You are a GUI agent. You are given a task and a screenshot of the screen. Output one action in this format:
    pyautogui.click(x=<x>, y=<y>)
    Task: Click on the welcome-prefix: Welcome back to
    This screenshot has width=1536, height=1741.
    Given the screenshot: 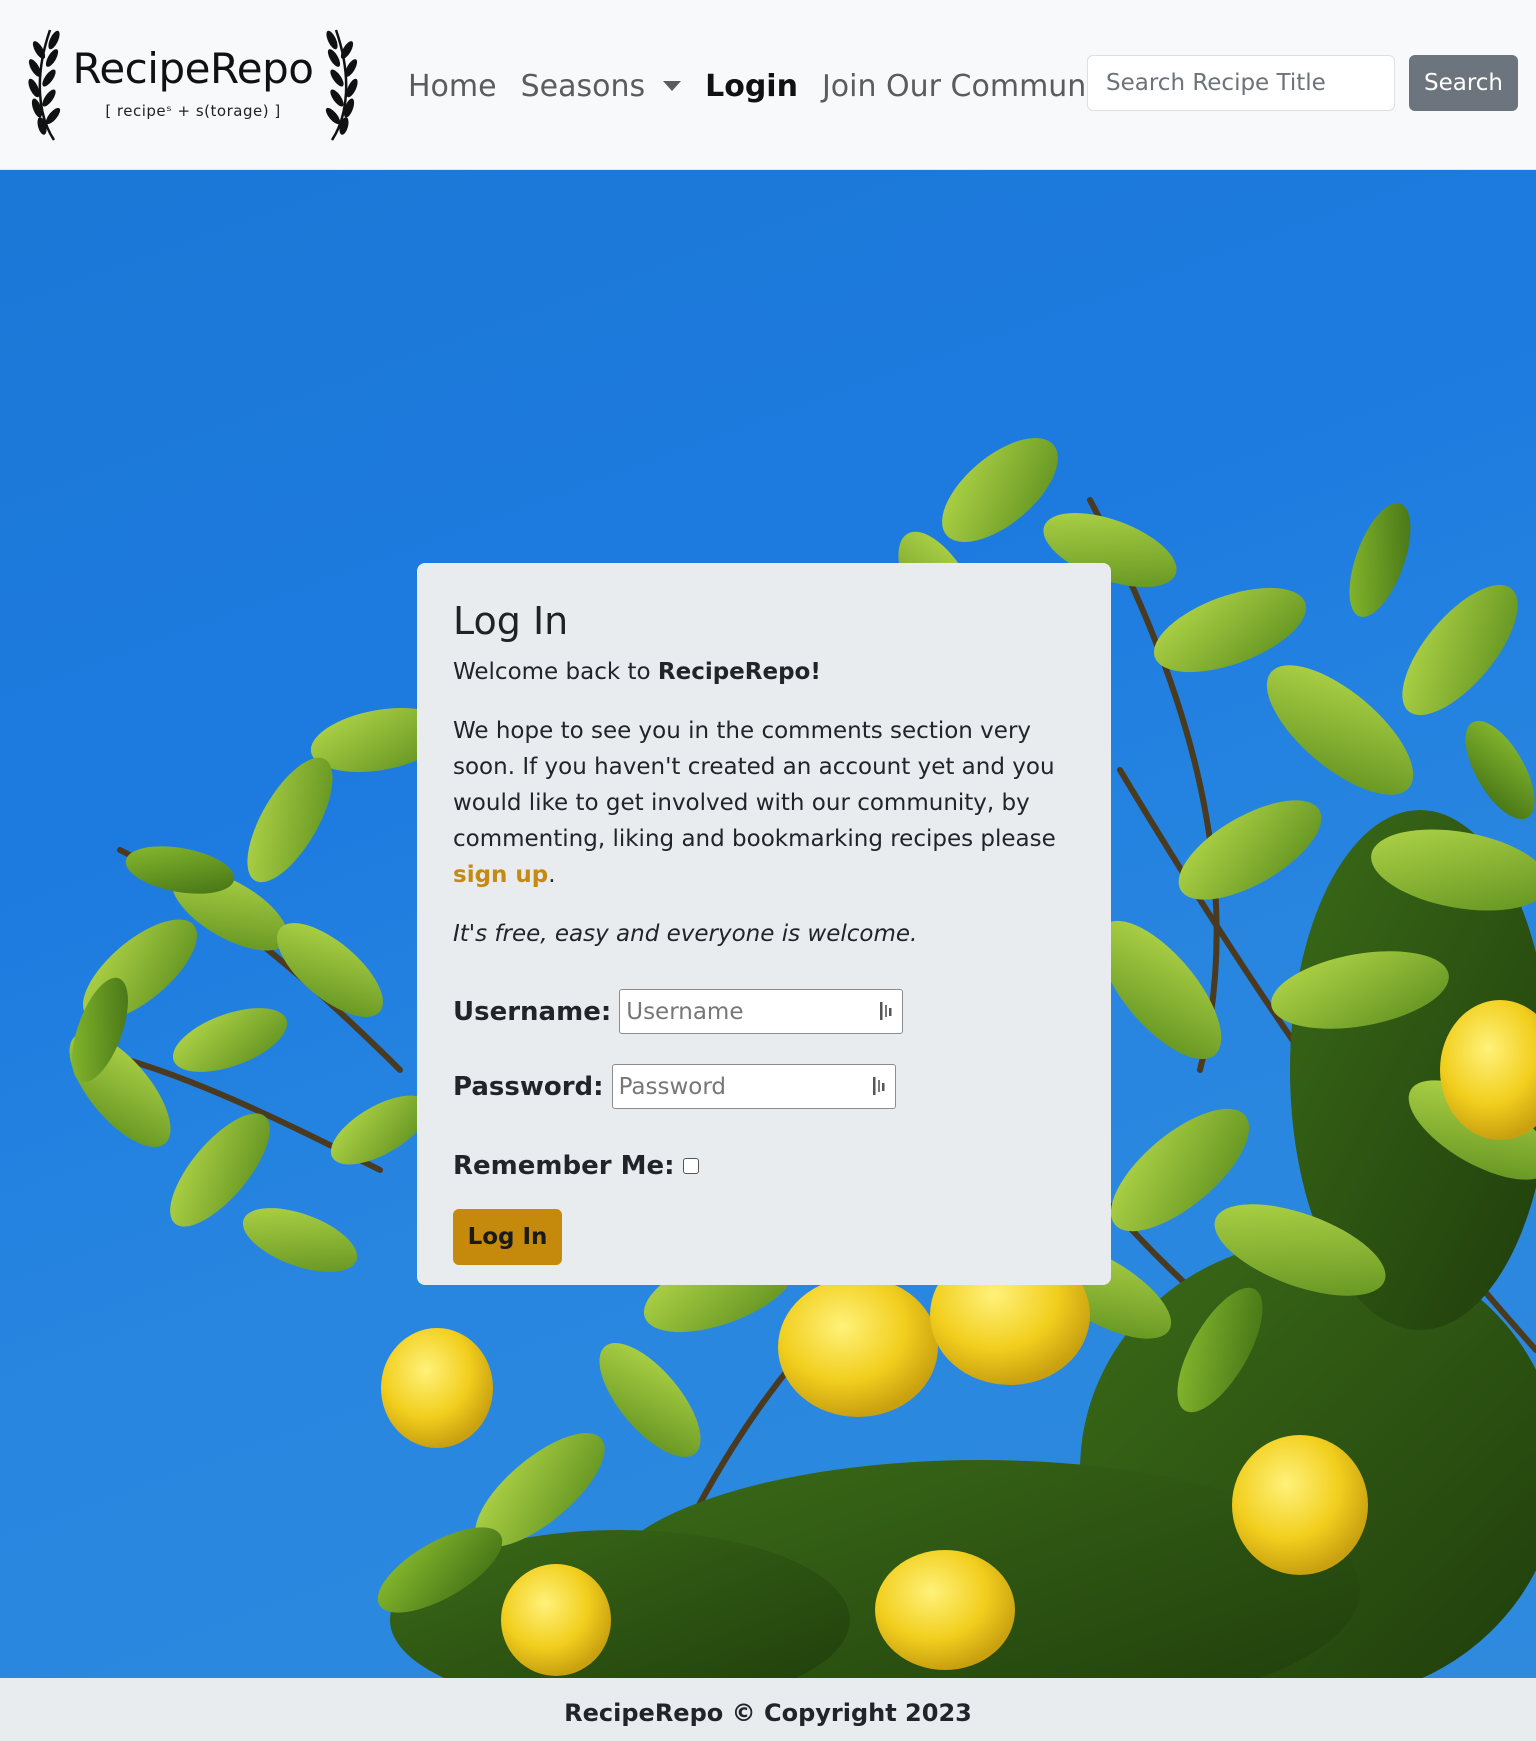 What is the action you would take?
    pyautogui.click(x=555, y=672)
    